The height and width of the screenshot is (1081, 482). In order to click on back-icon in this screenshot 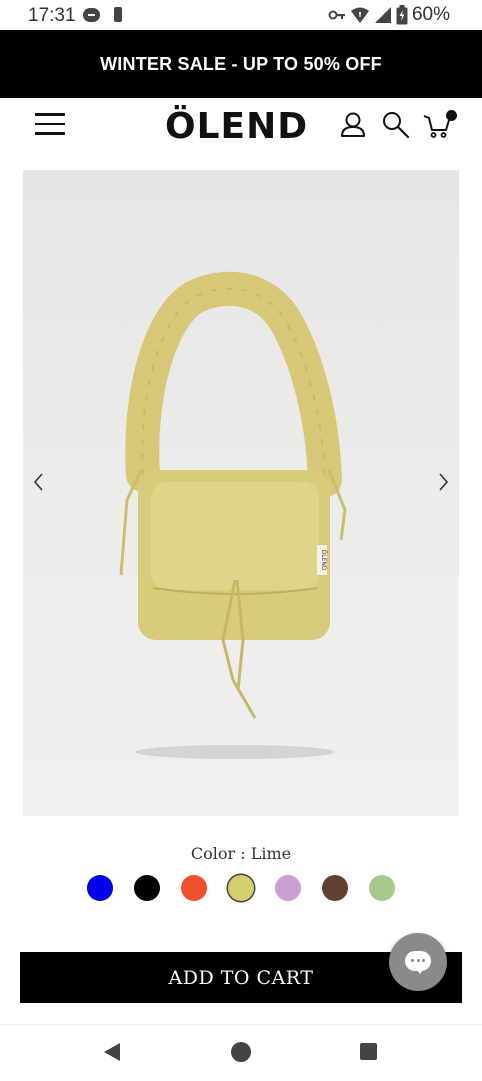, I will do `click(112, 1052)`.